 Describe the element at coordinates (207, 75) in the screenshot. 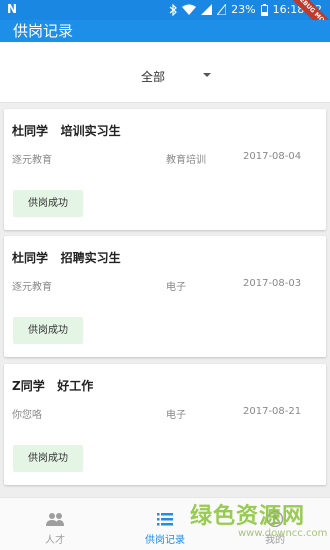

I see `dropdown-caret-icon` at that location.